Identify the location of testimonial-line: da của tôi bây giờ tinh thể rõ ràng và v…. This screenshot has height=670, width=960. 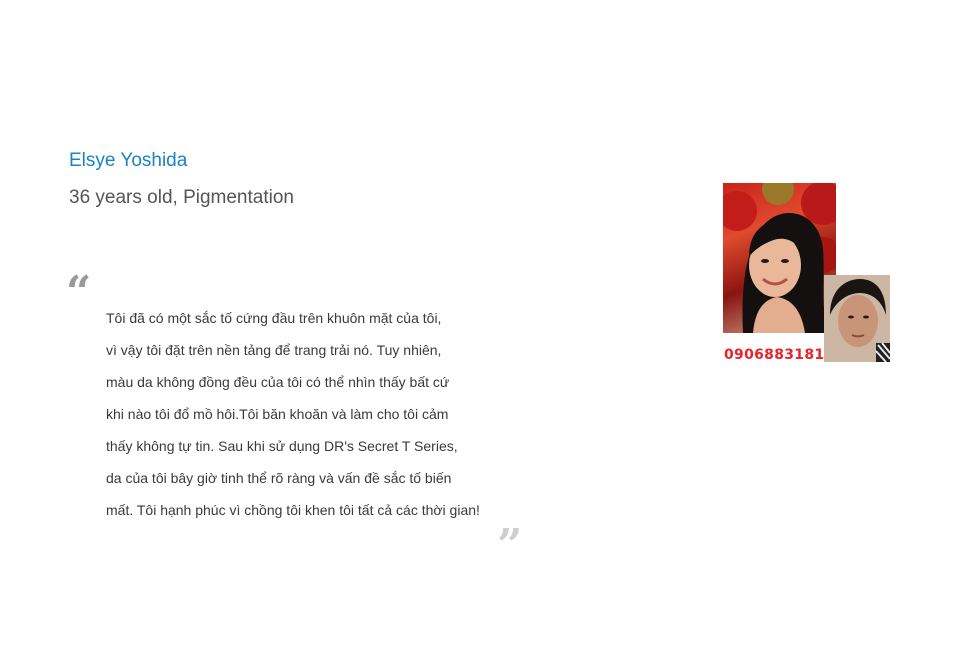
(279, 478).